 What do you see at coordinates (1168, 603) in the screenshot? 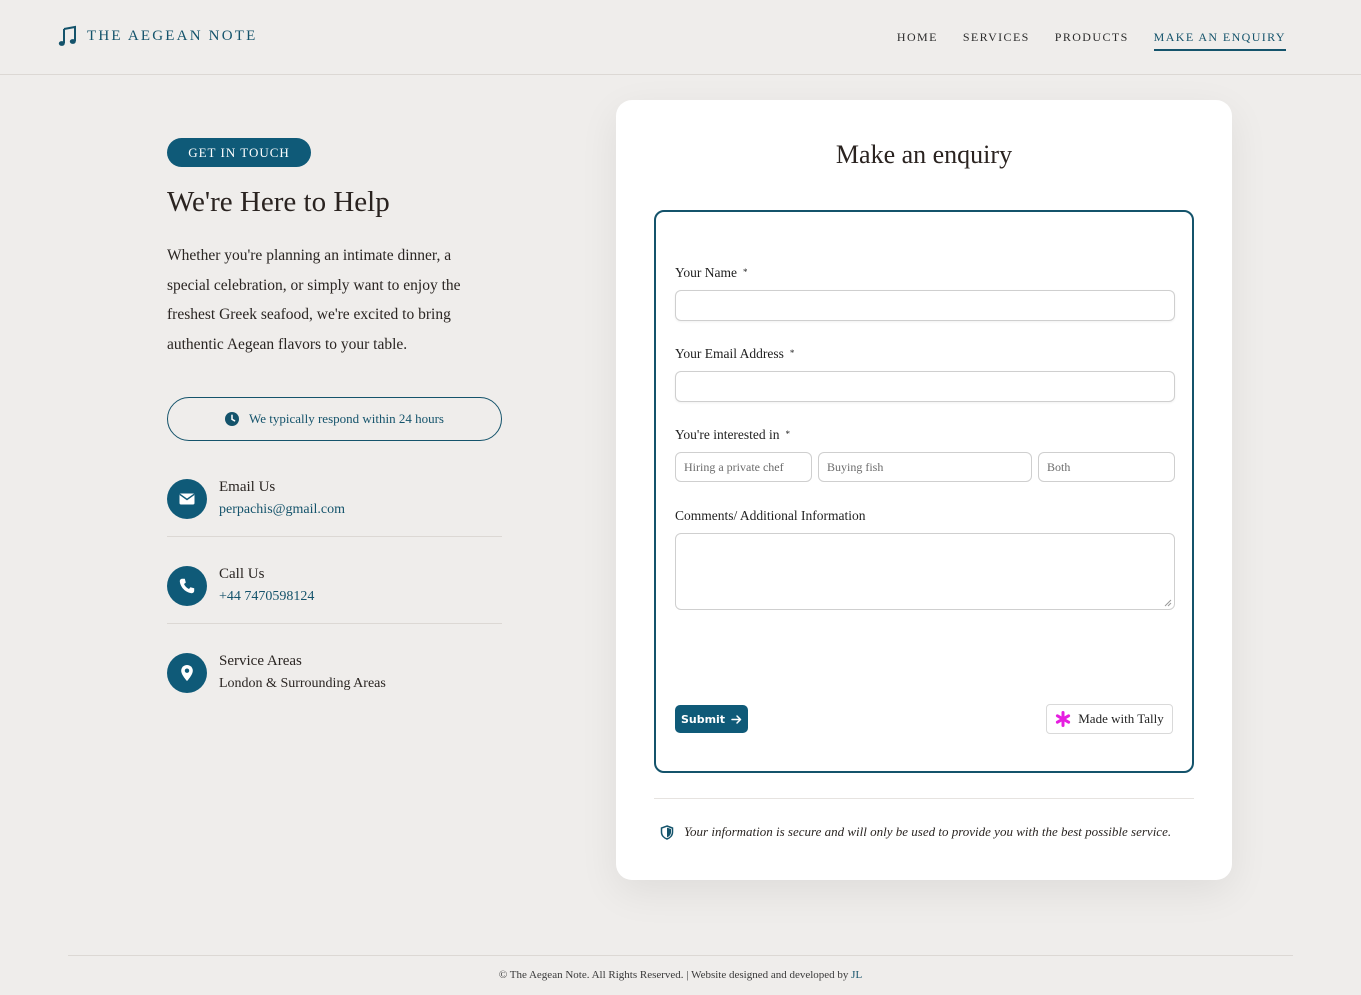
I see `resize-grip-icon` at bounding box center [1168, 603].